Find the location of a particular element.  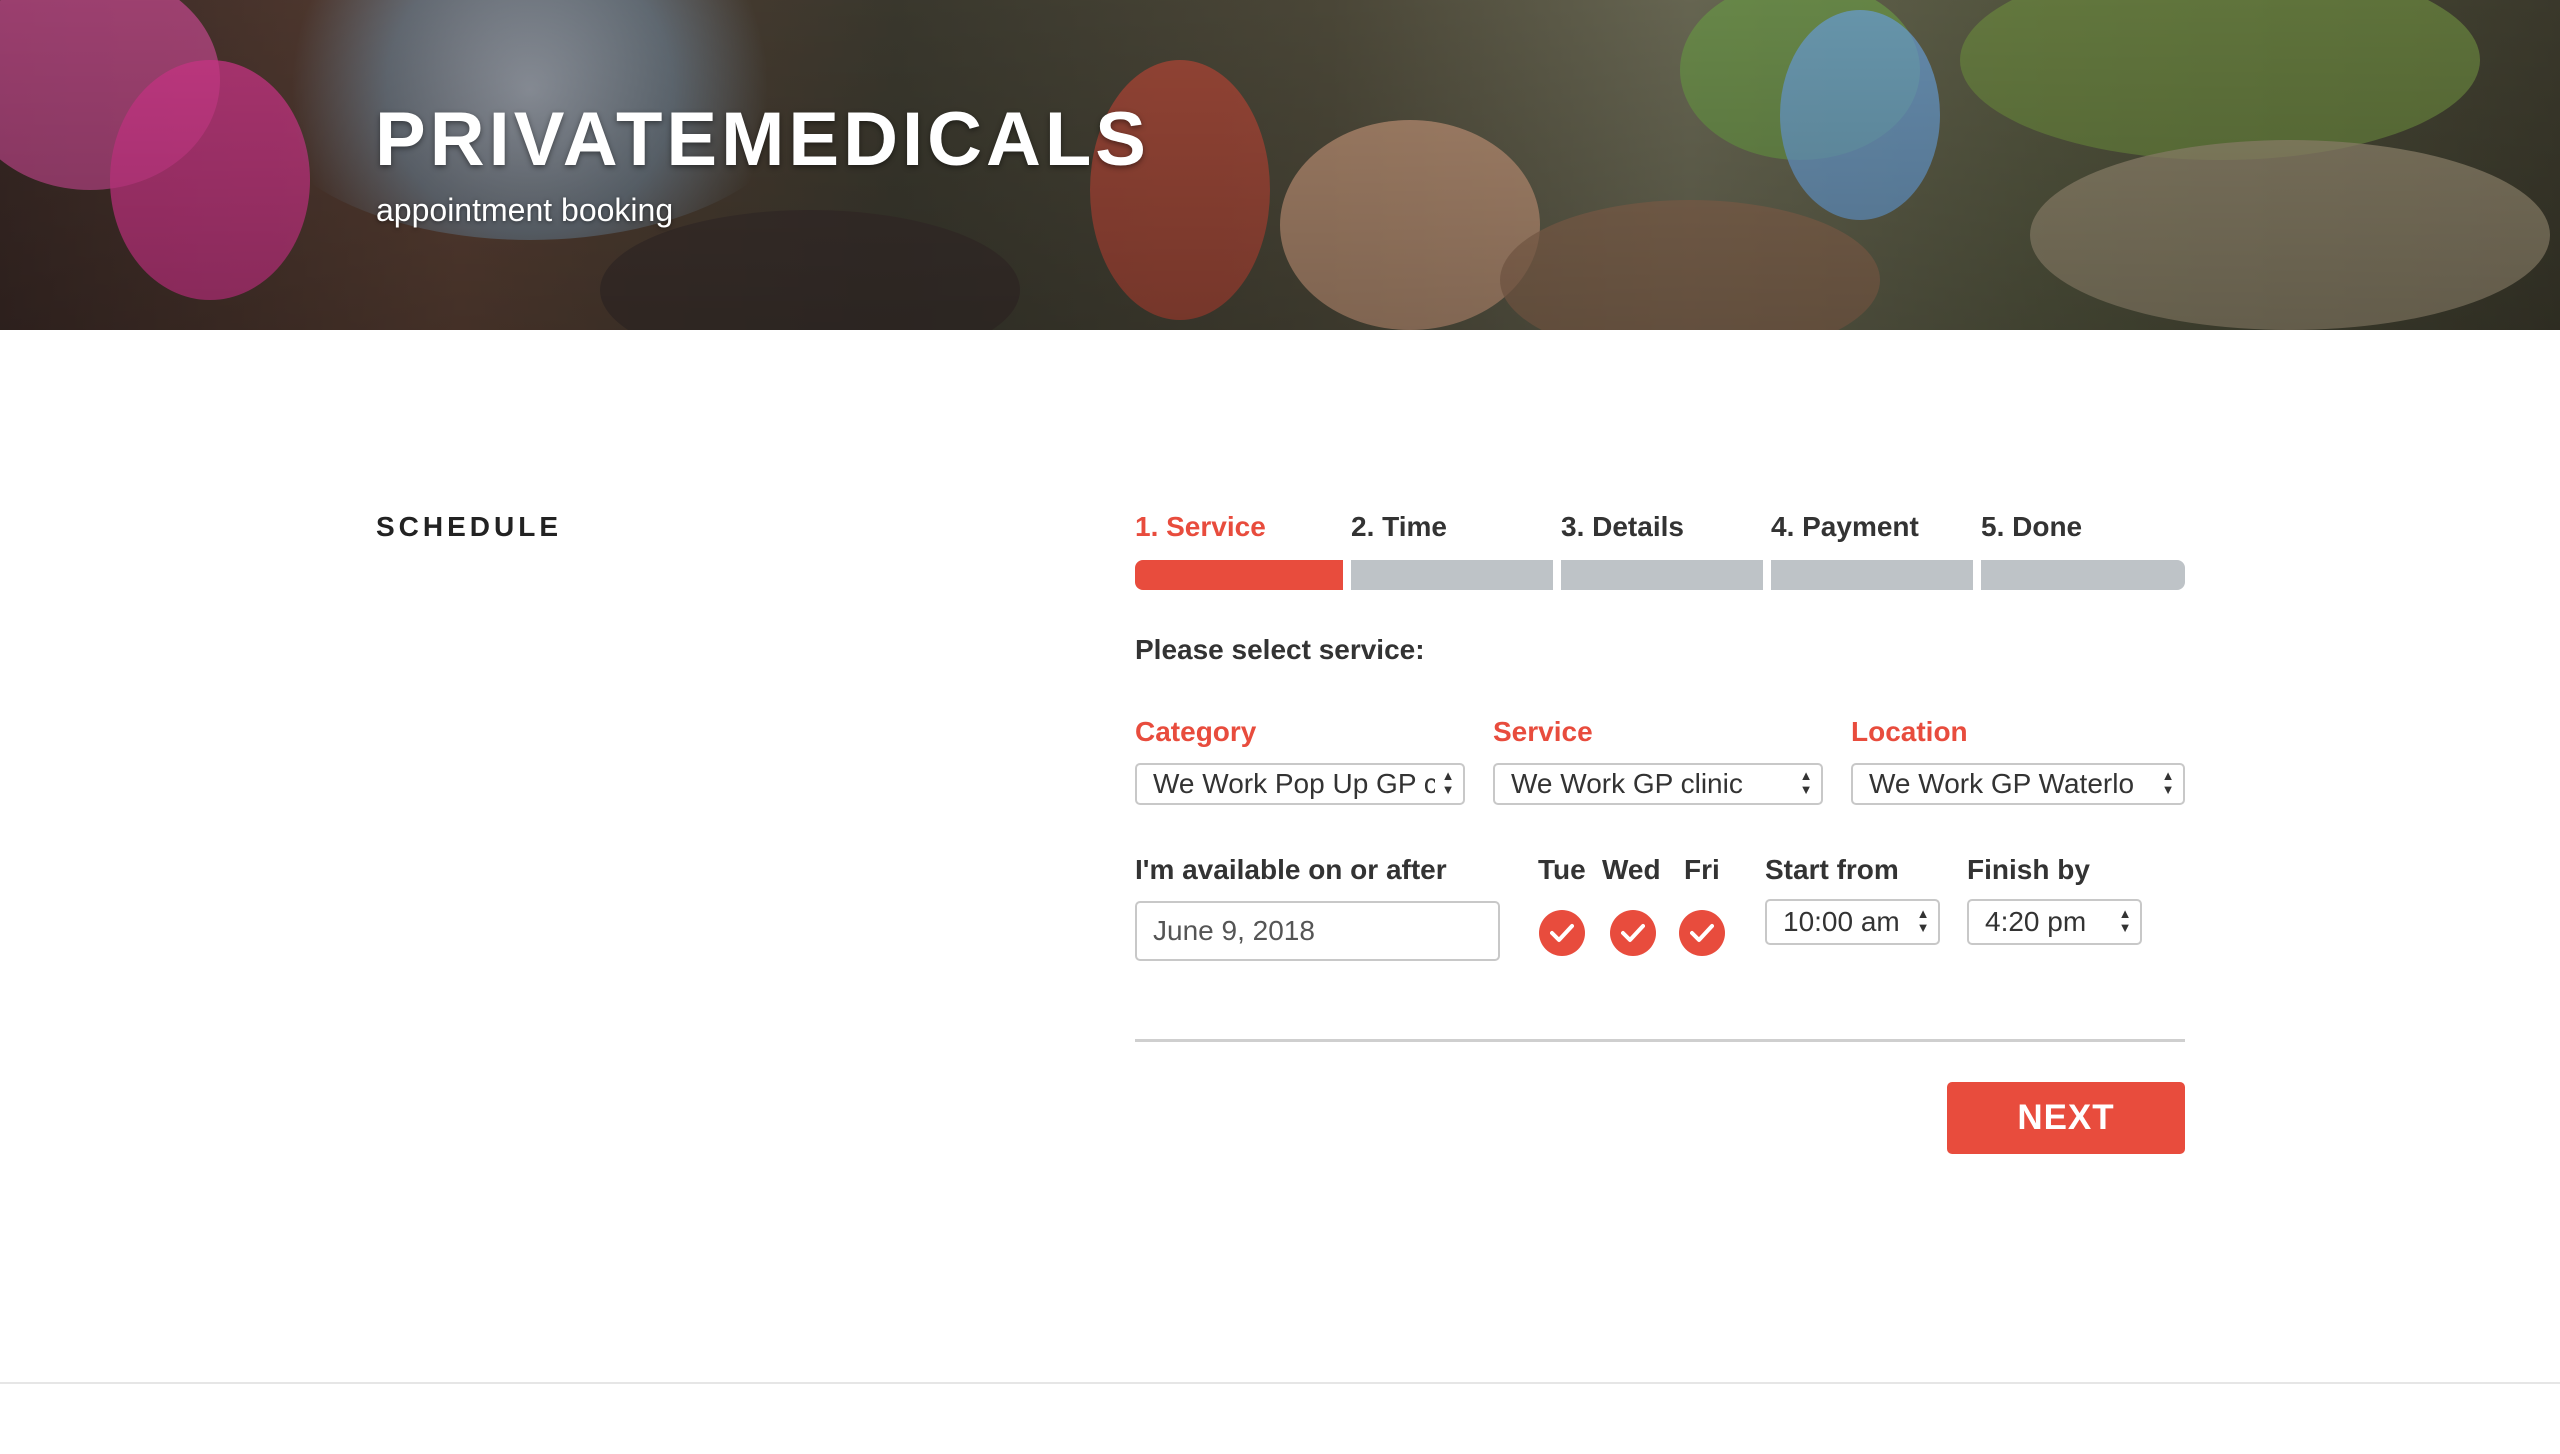

location-value: We Work GP Waterlo is located at coordinates (2002, 783).